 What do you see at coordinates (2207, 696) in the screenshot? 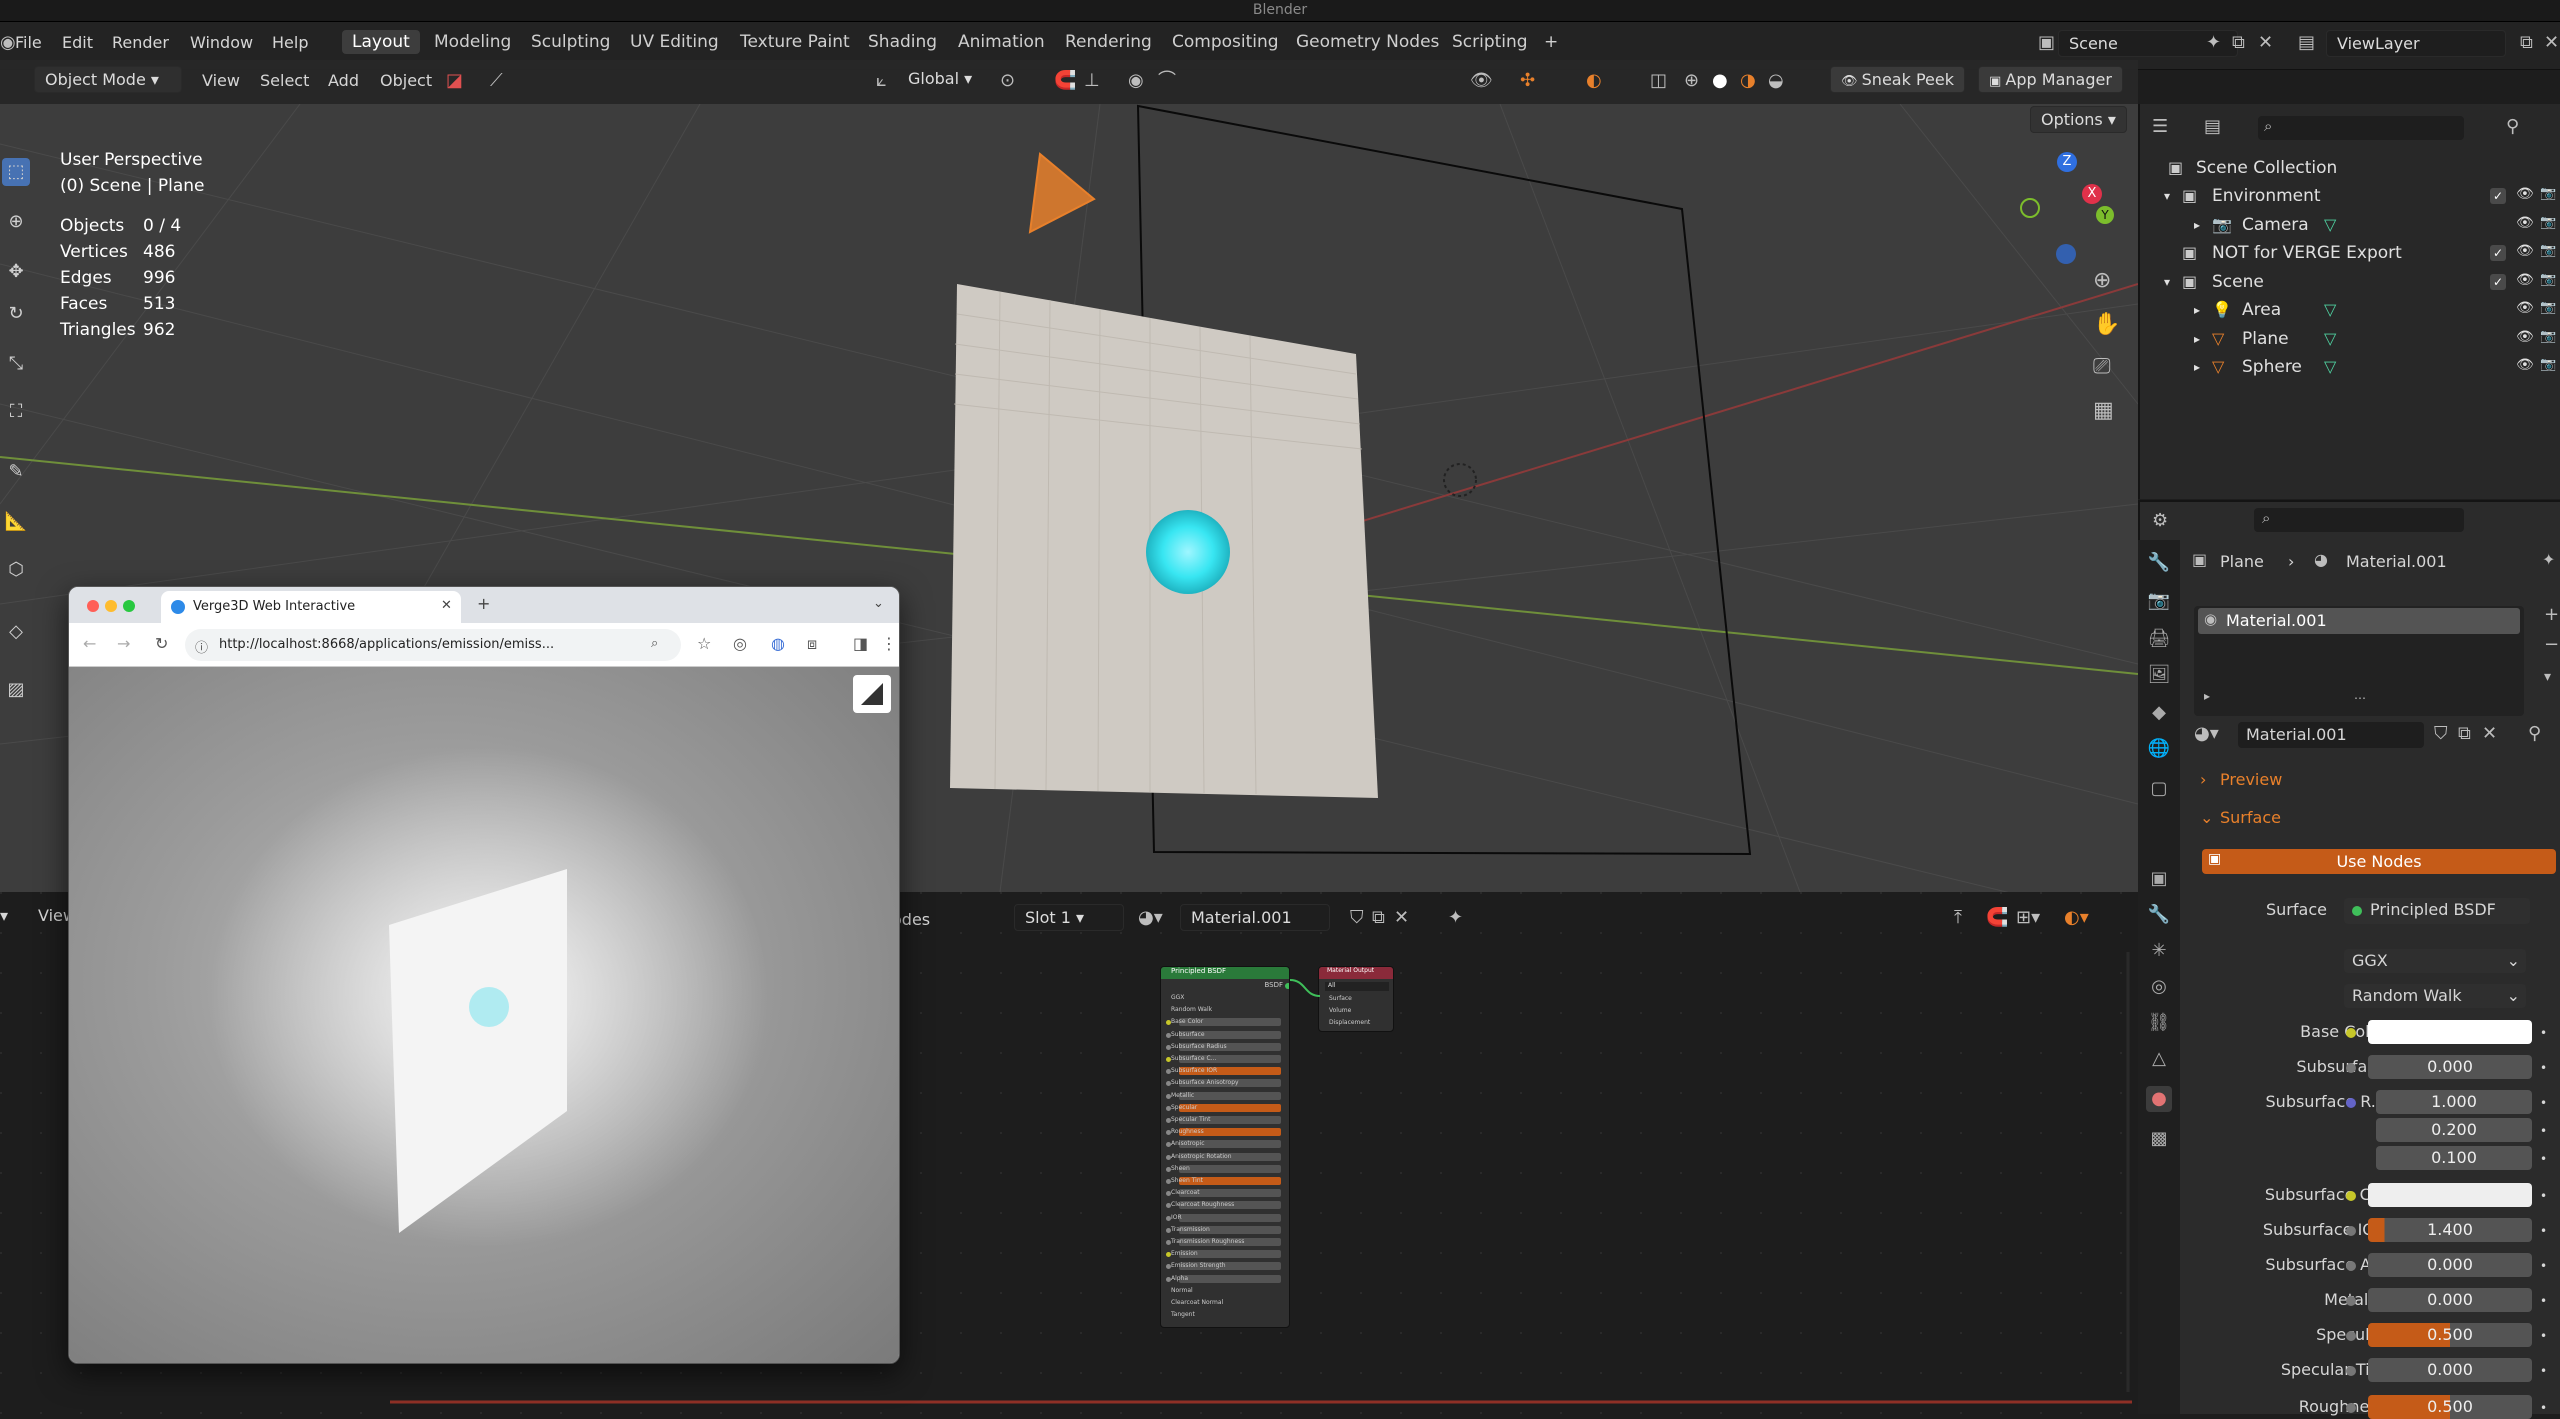
I see `expand-icon: ▸` at bounding box center [2207, 696].